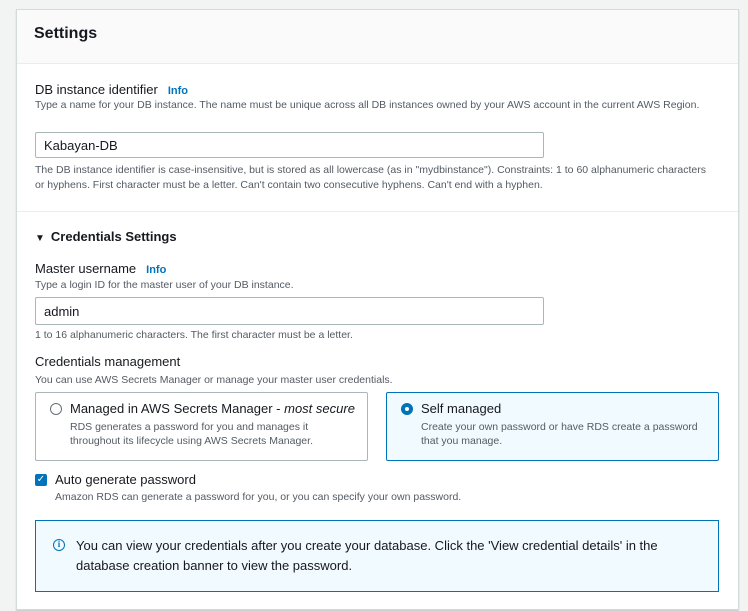 This screenshot has width=748, height=611. What do you see at coordinates (377, 211) in the screenshot?
I see `divider` at bounding box center [377, 211].